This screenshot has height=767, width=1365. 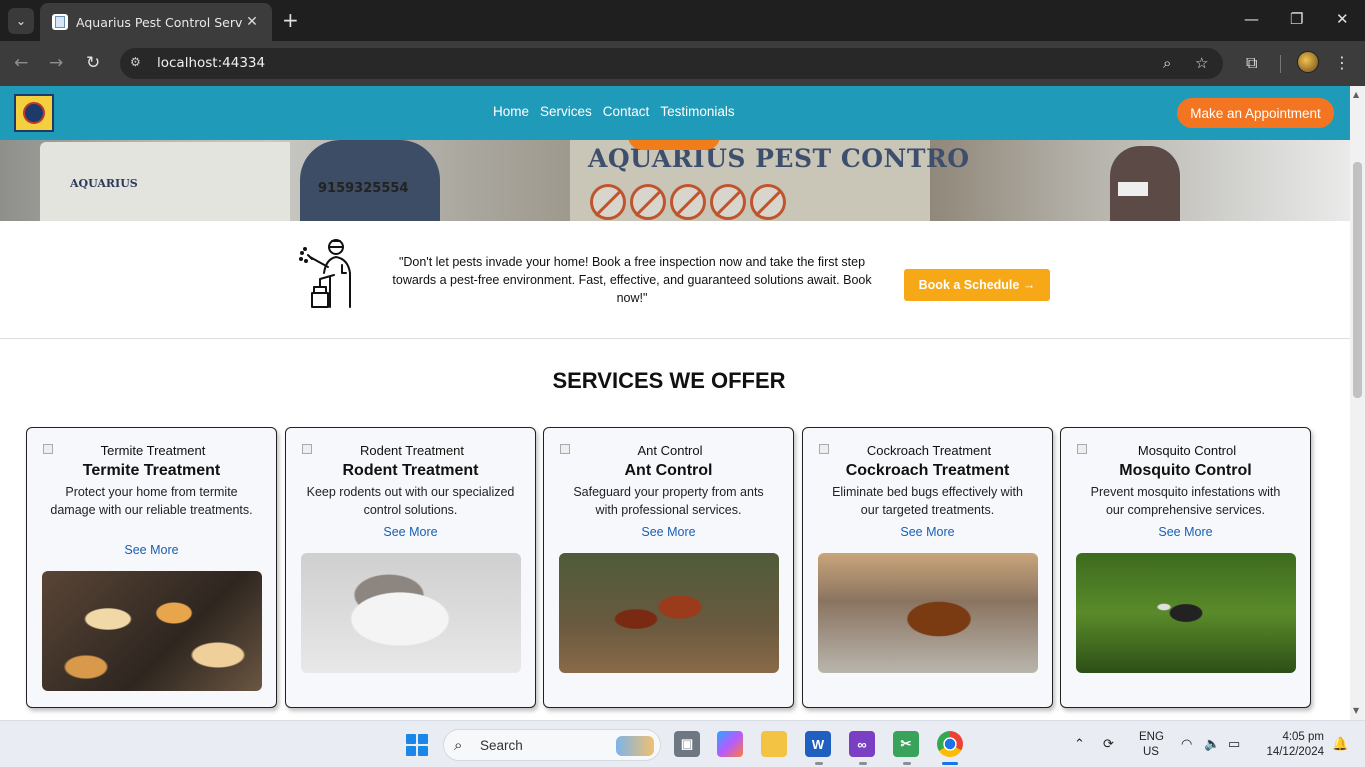 I want to click on search-icon: ⌕, so click(x=458, y=745).